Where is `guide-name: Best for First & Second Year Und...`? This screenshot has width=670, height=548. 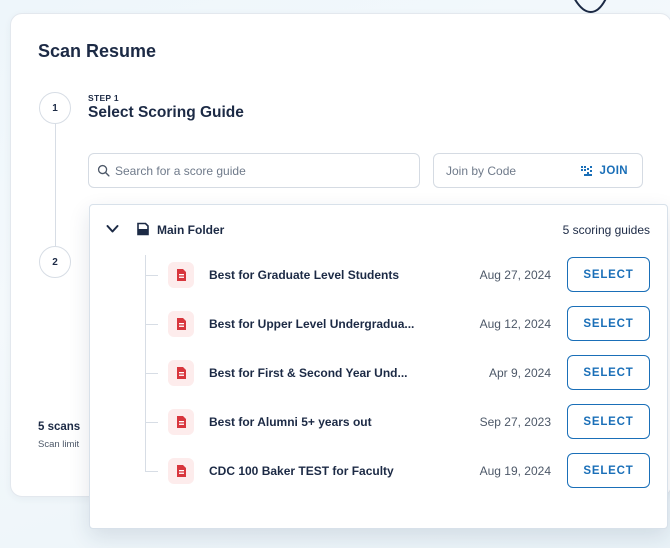 guide-name: Best for First & Second Year Und... is located at coordinates (308, 373).